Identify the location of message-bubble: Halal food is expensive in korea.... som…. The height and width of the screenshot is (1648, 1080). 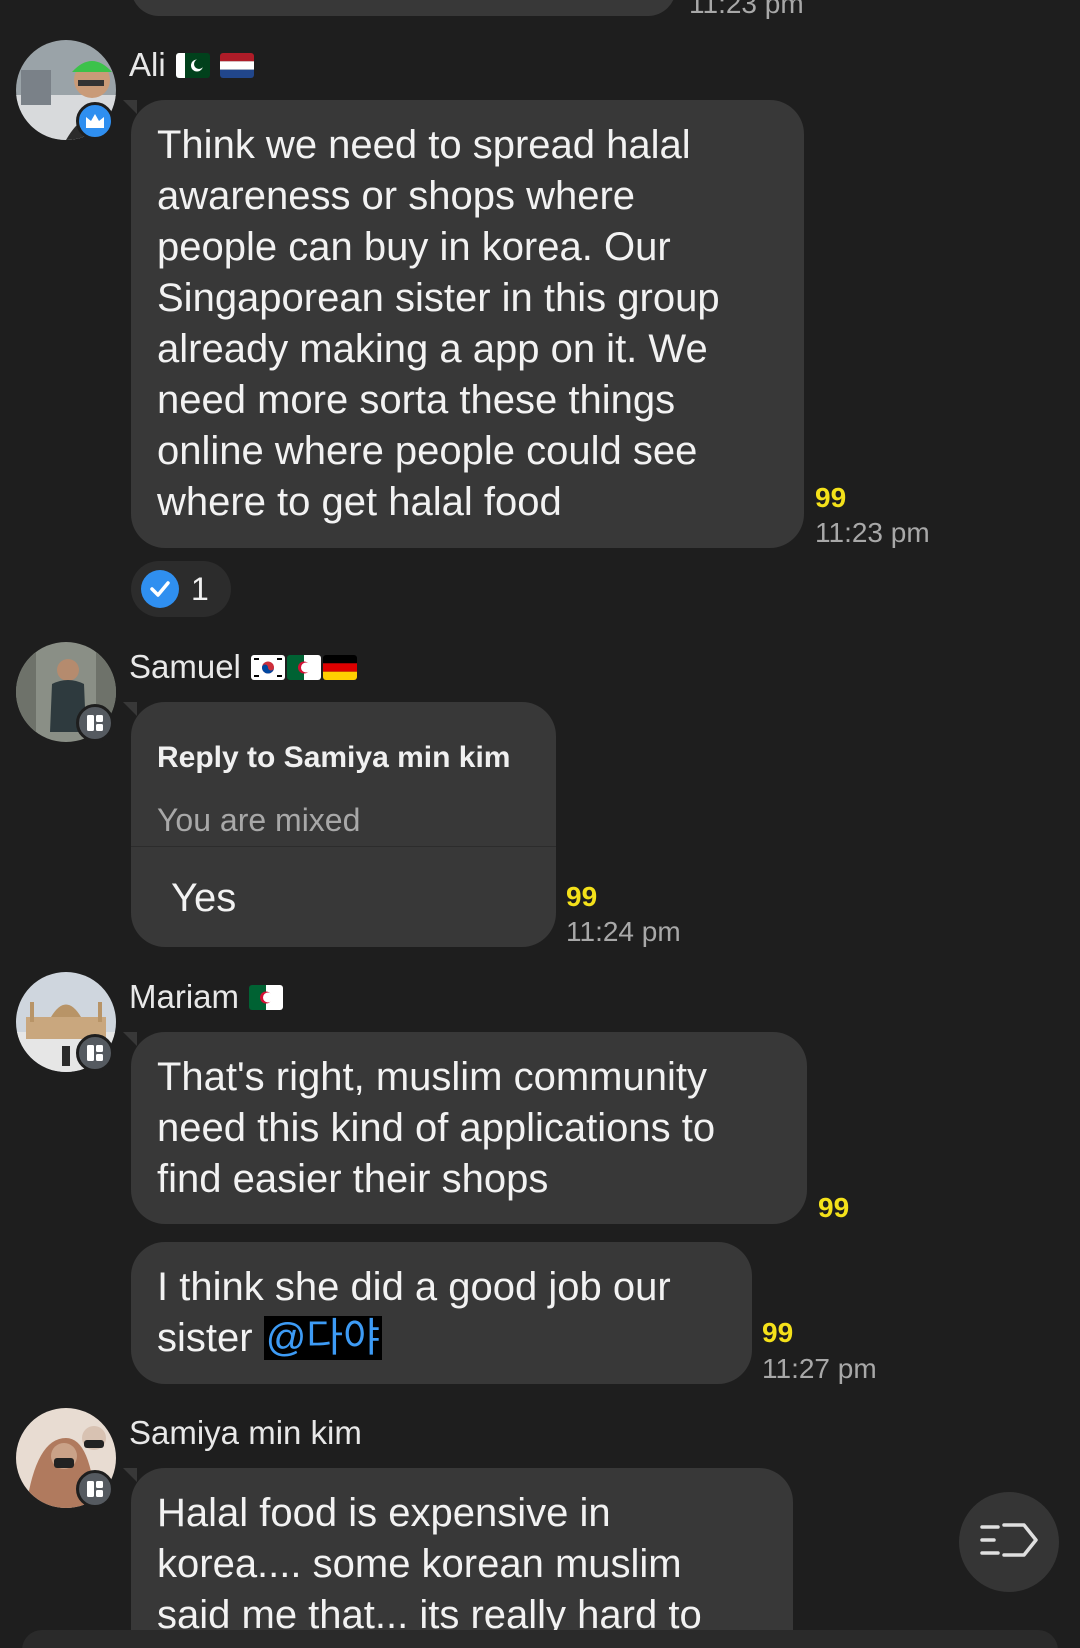
(462, 1558).